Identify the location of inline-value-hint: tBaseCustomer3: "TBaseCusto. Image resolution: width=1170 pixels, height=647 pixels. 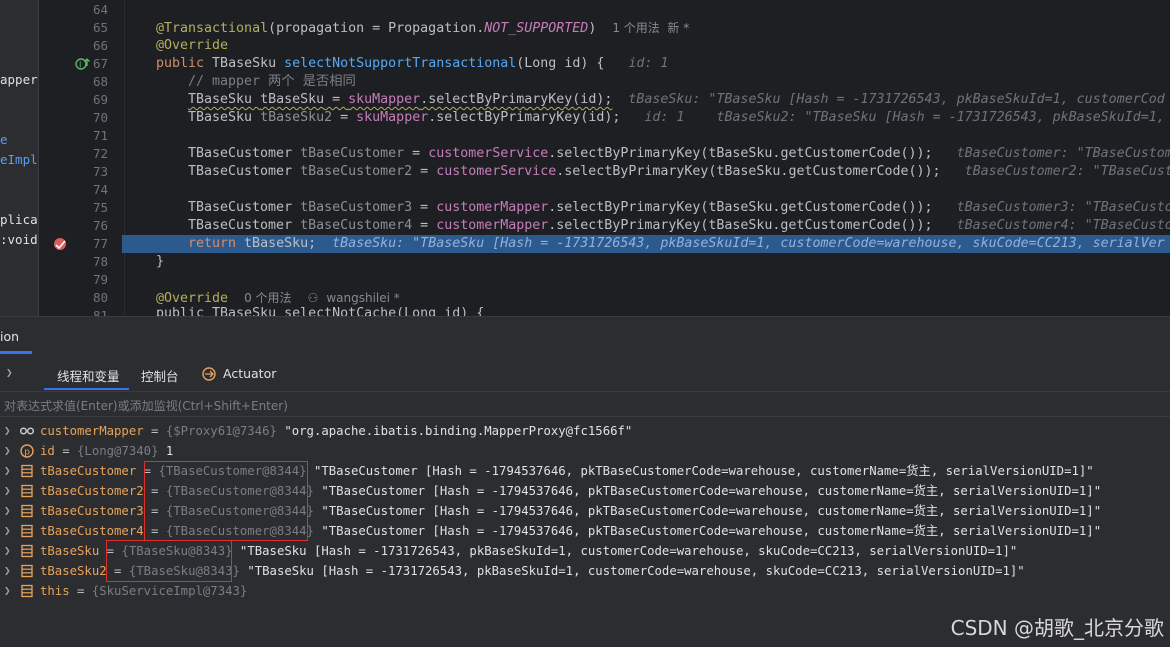
(1063, 207).